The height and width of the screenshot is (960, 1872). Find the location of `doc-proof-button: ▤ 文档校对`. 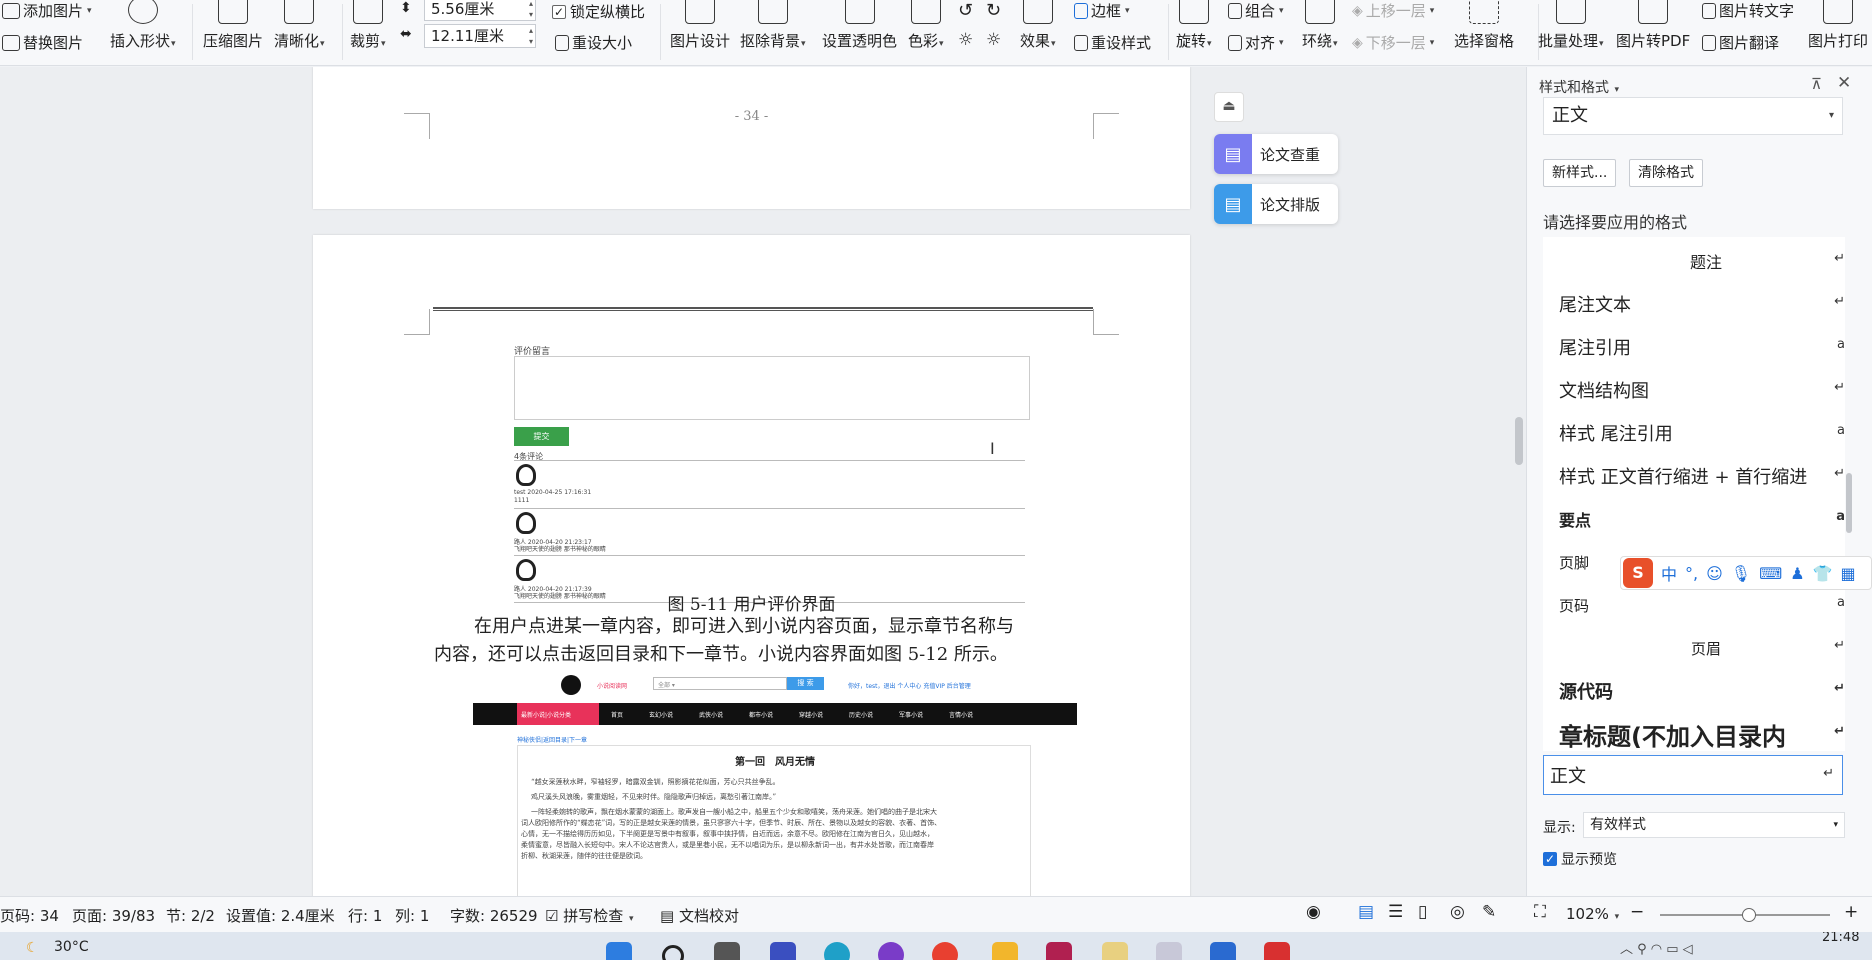

doc-proof-button: ▤ 文档校对 is located at coordinates (699, 915).